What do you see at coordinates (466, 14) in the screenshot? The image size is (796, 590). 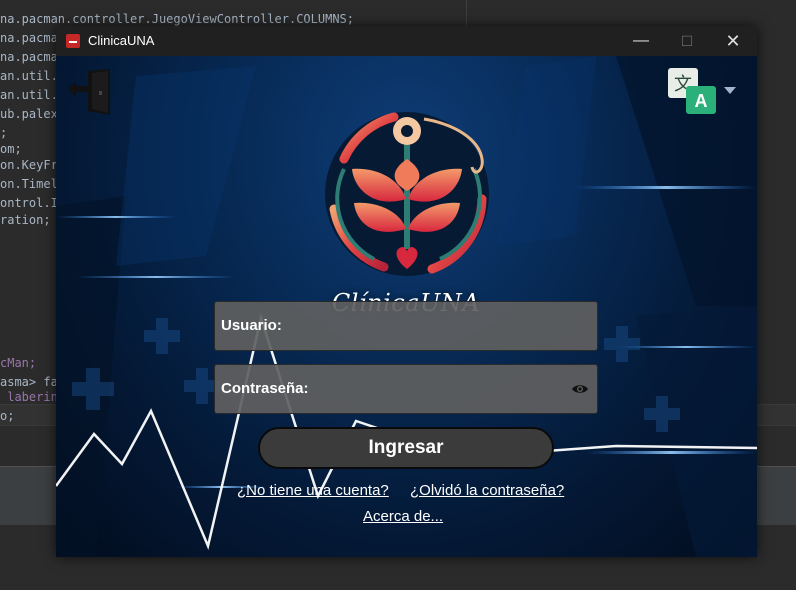 I see `ide-divider` at bounding box center [466, 14].